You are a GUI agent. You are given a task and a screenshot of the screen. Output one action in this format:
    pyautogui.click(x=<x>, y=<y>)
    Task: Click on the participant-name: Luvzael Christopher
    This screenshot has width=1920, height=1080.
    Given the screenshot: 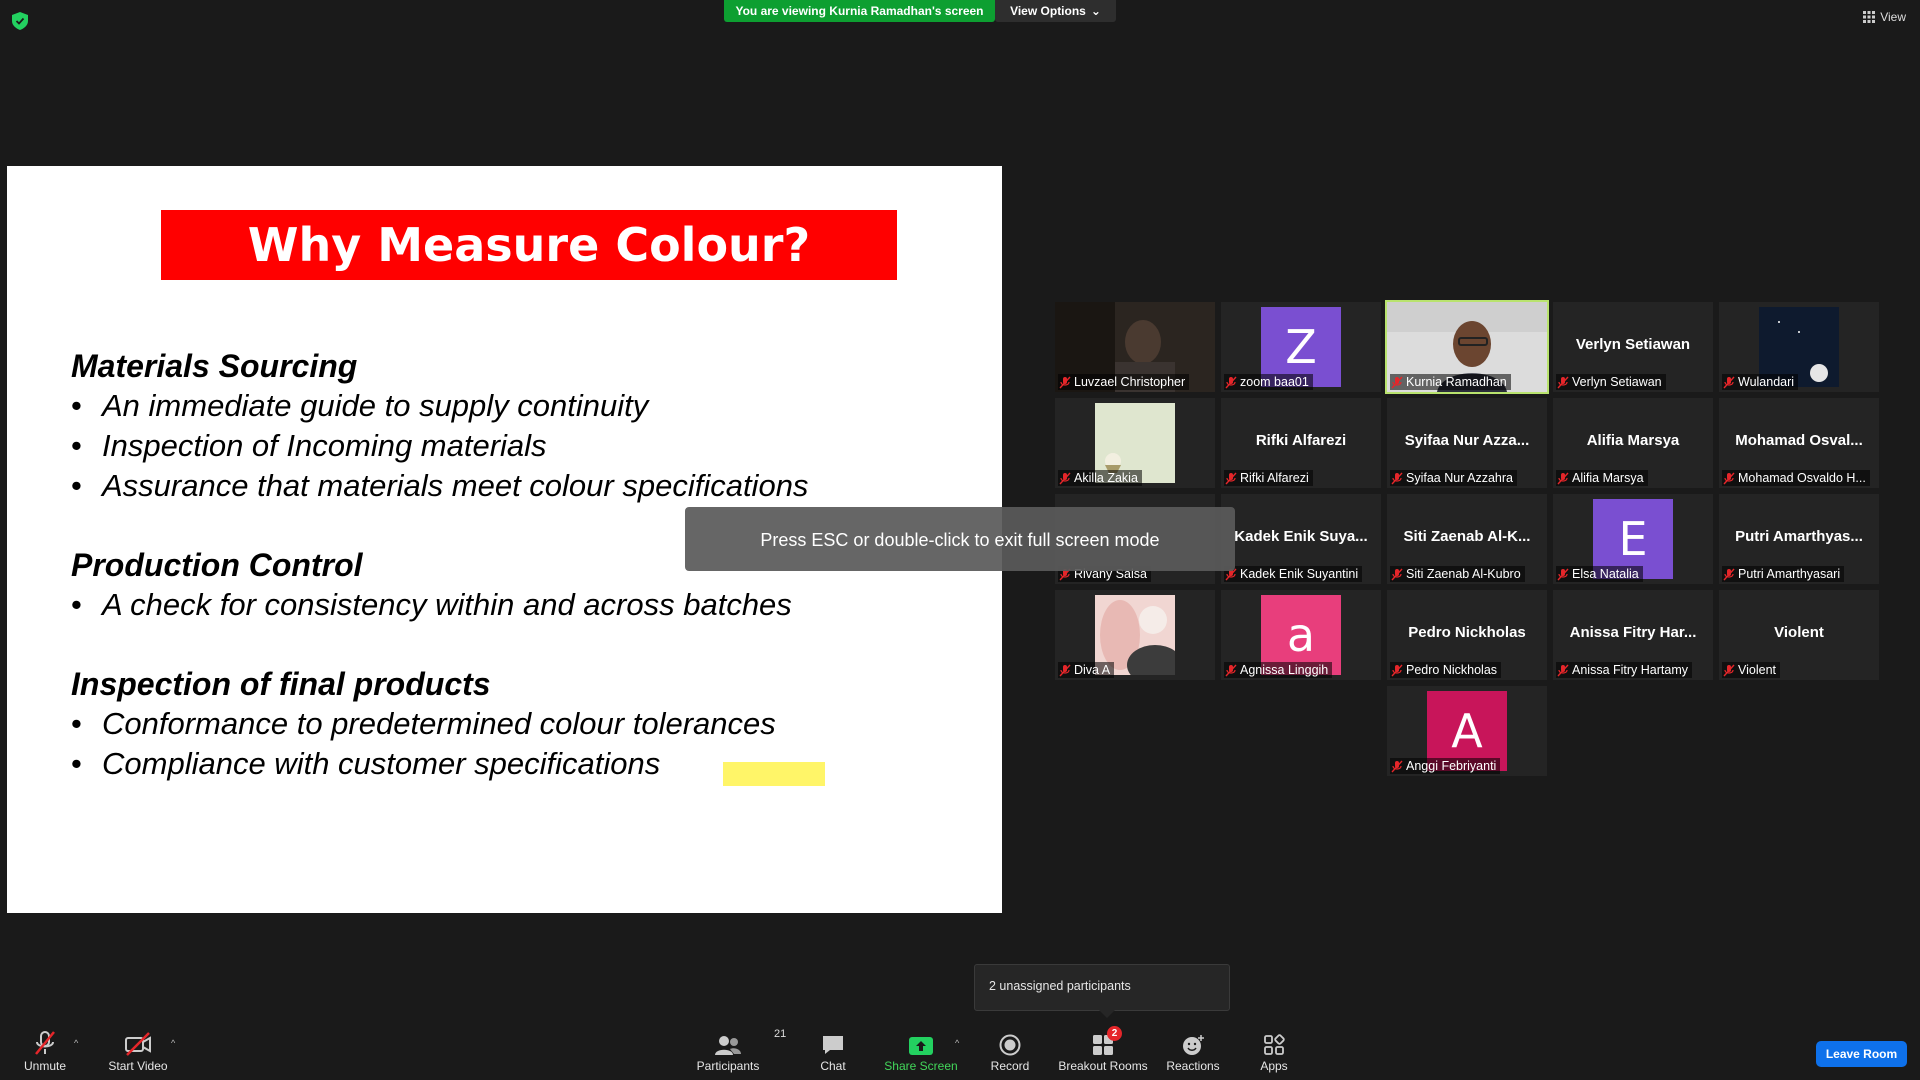 What is the action you would take?
    pyautogui.click(x=1130, y=382)
    